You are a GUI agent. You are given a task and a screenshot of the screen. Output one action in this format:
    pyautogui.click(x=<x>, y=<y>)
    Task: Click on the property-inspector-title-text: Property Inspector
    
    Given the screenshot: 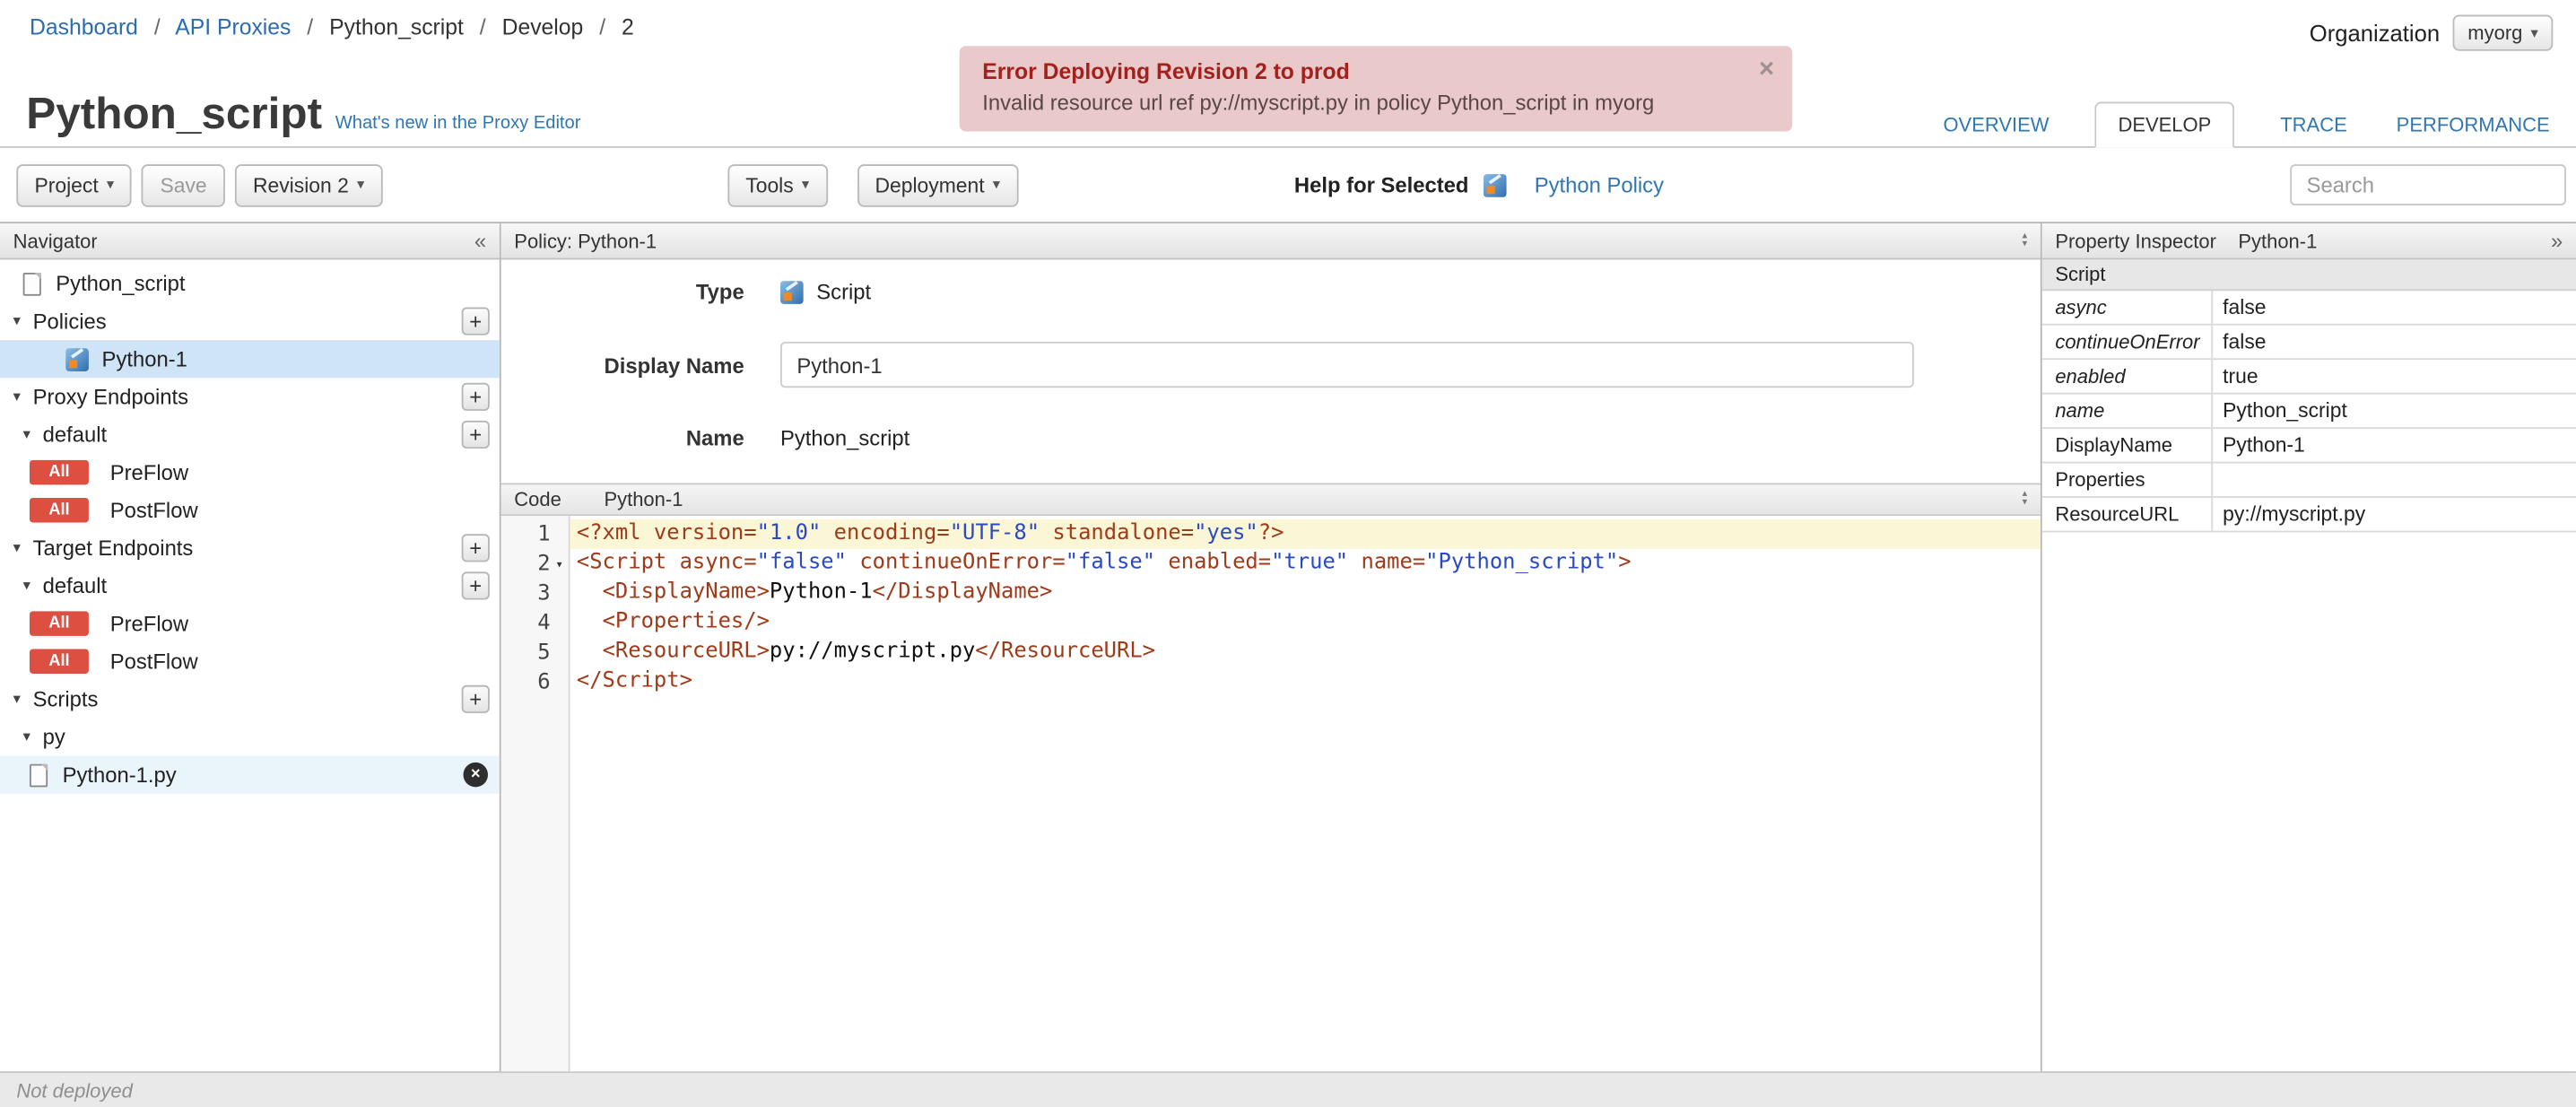 What is the action you would take?
    pyautogui.click(x=2135, y=241)
    